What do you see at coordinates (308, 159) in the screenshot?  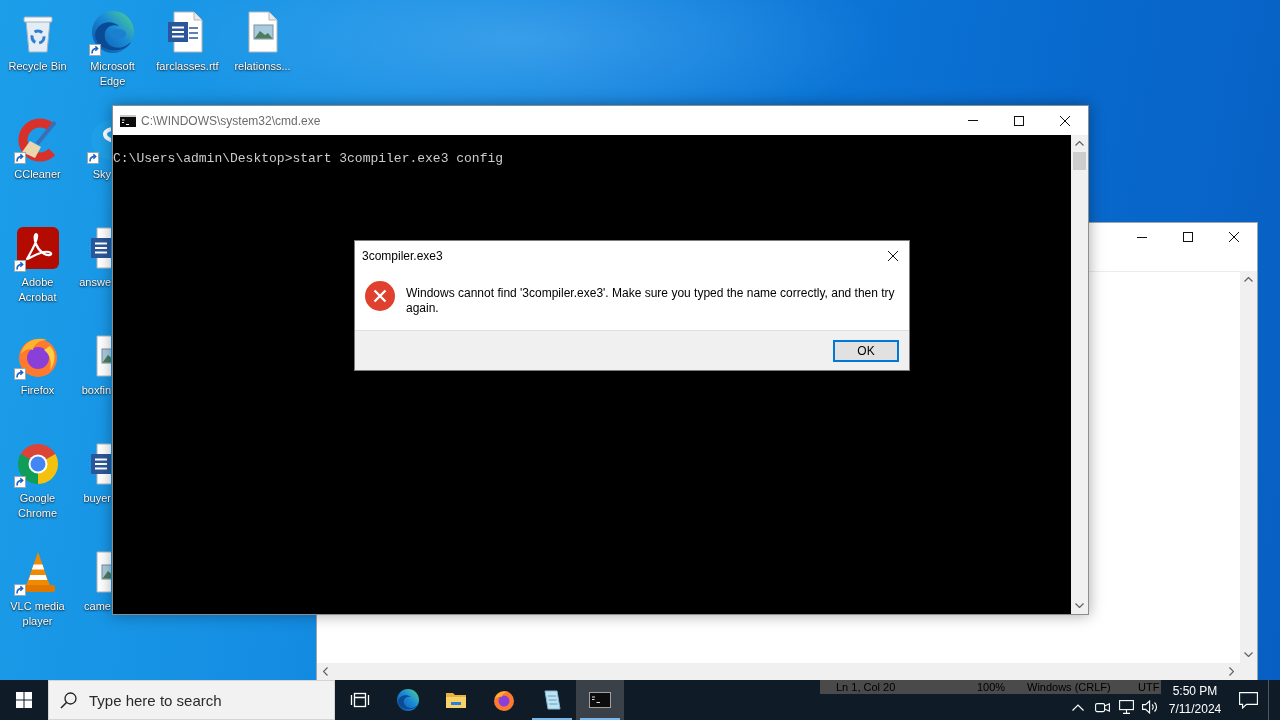 I see `console-line: C:\Users\admin\Desktop>start 3compiler.exe3 config` at bounding box center [308, 159].